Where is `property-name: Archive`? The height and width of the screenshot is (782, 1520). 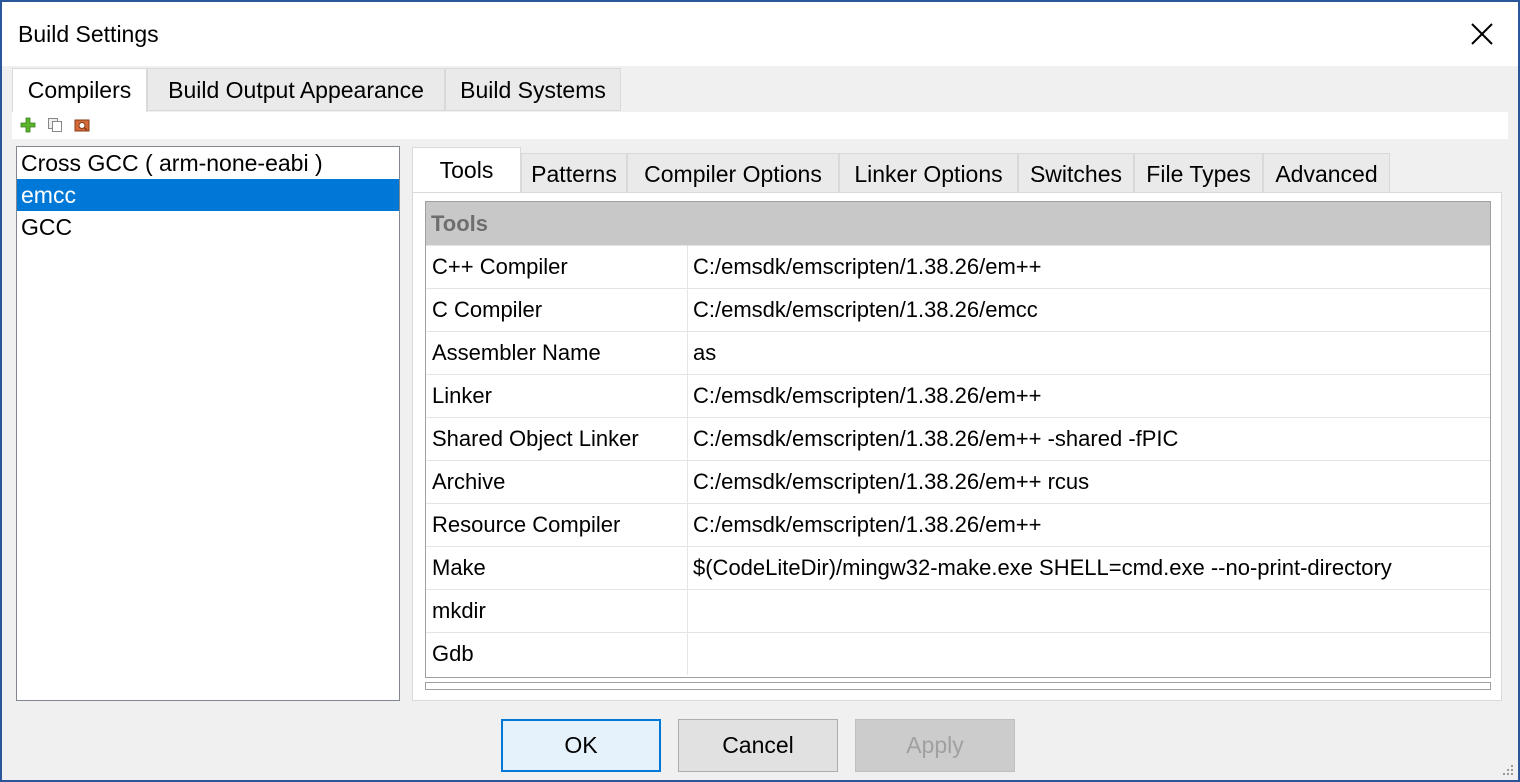
property-name: Archive is located at coordinates (557, 482).